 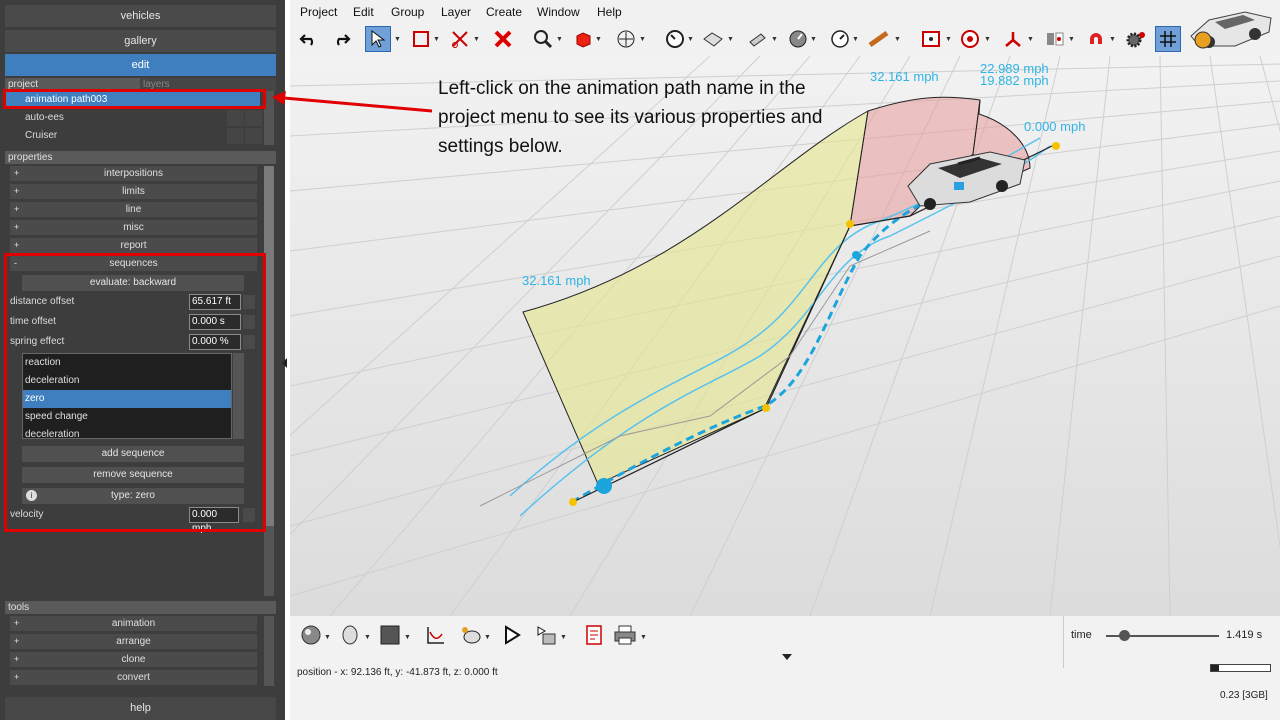 I want to click on playback-options-icon, so click(x=546, y=635).